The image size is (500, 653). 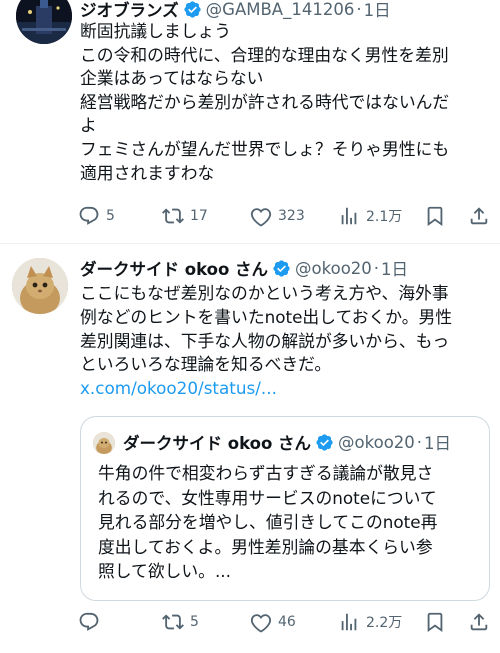 I want to click on tweet-text-line: 断固抗議しましょう, so click(x=156, y=31).